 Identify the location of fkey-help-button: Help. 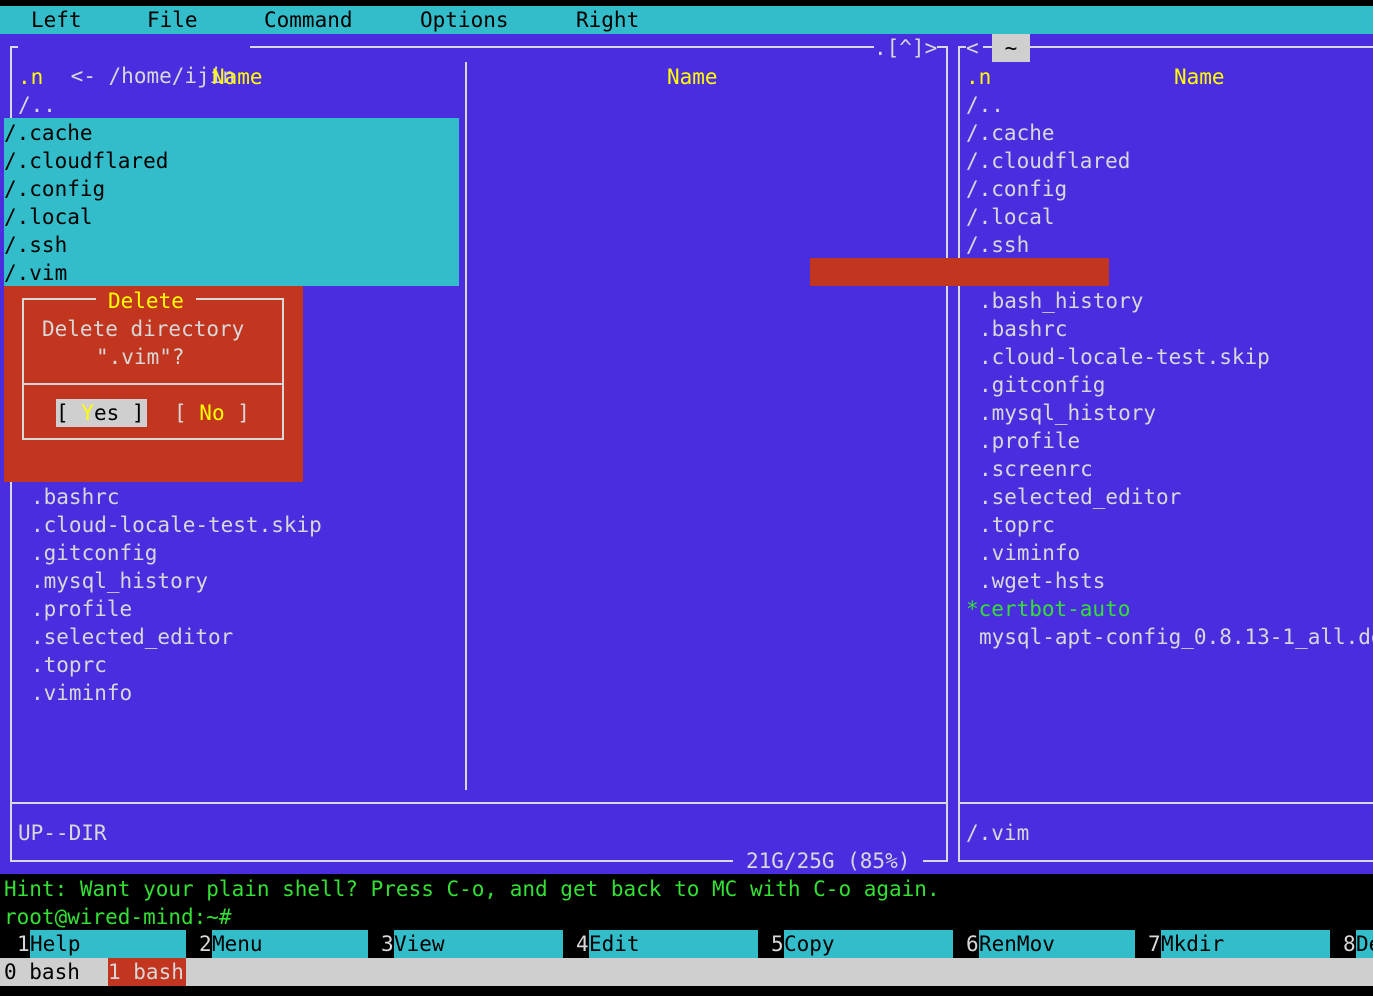
(108, 944).